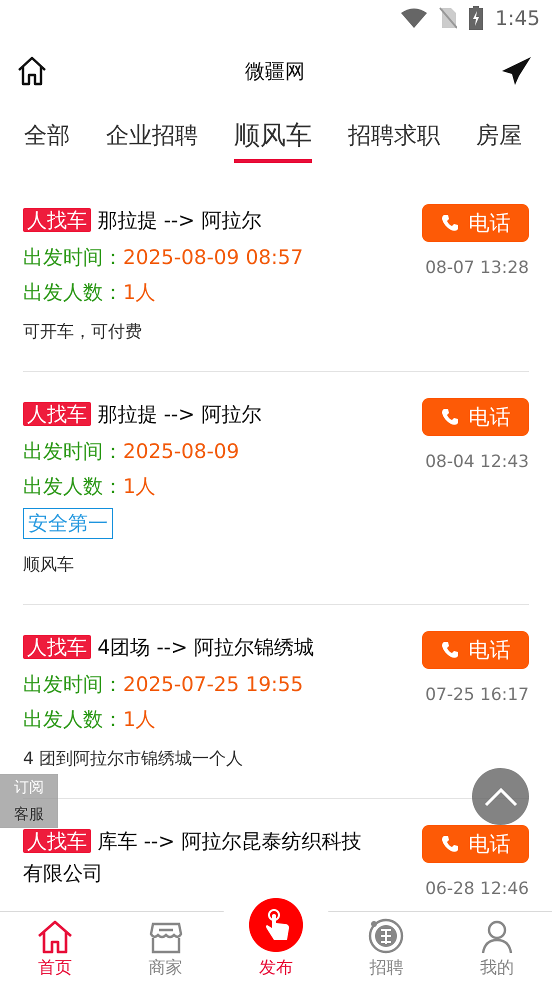 The height and width of the screenshot is (983, 552). Describe the element at coordinates (414, 18) in the screenshot. I see `wifi-icon` at that location.